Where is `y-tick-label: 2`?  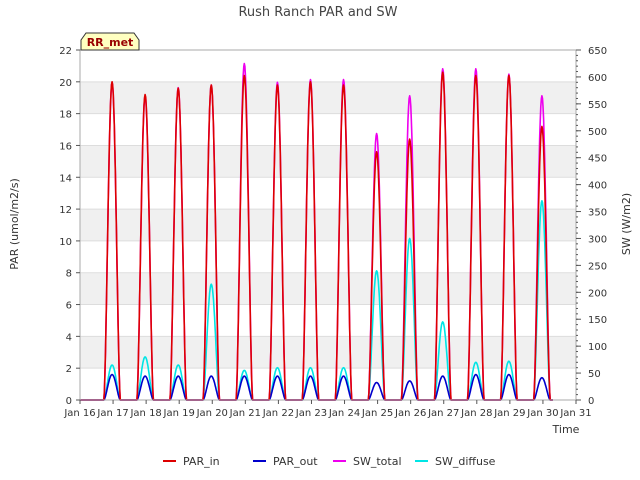
y-tick-label: 2 is located at coordinates (69, 369).